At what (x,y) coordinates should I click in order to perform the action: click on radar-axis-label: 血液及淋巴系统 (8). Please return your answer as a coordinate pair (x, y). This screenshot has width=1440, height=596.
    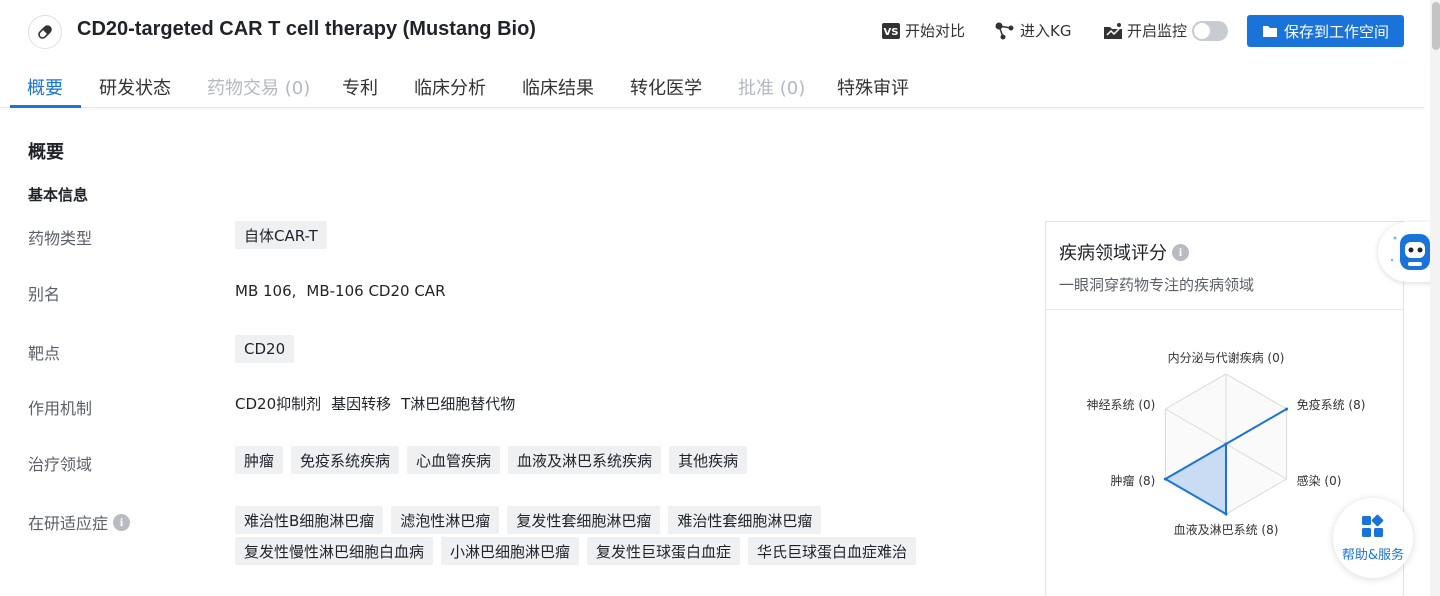
    Looking at the image, I should click on (1226, 529).